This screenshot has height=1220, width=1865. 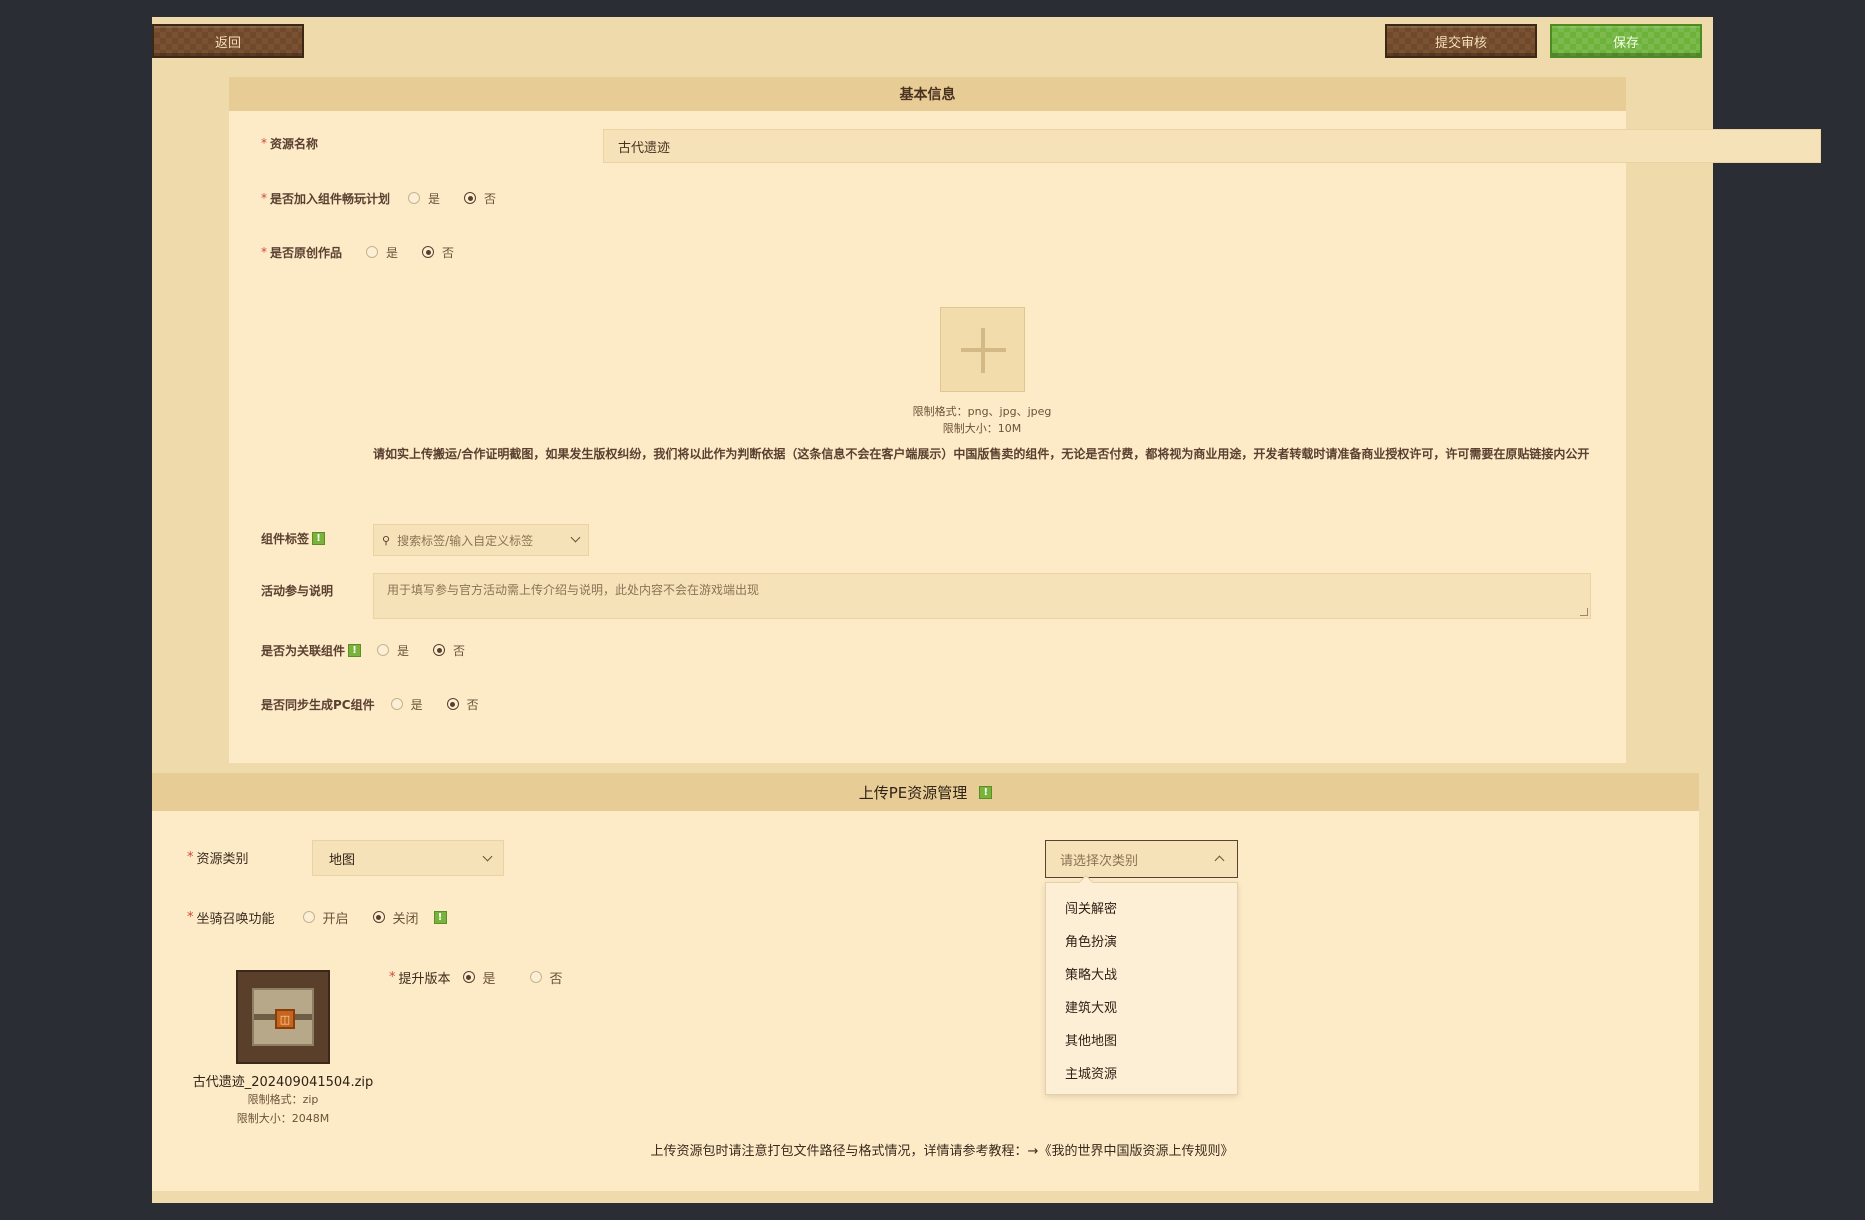 What do you see at coordinates (342, 860) in the screenshot?
I see `category-value: 地图` at bounding box center [342, 860].